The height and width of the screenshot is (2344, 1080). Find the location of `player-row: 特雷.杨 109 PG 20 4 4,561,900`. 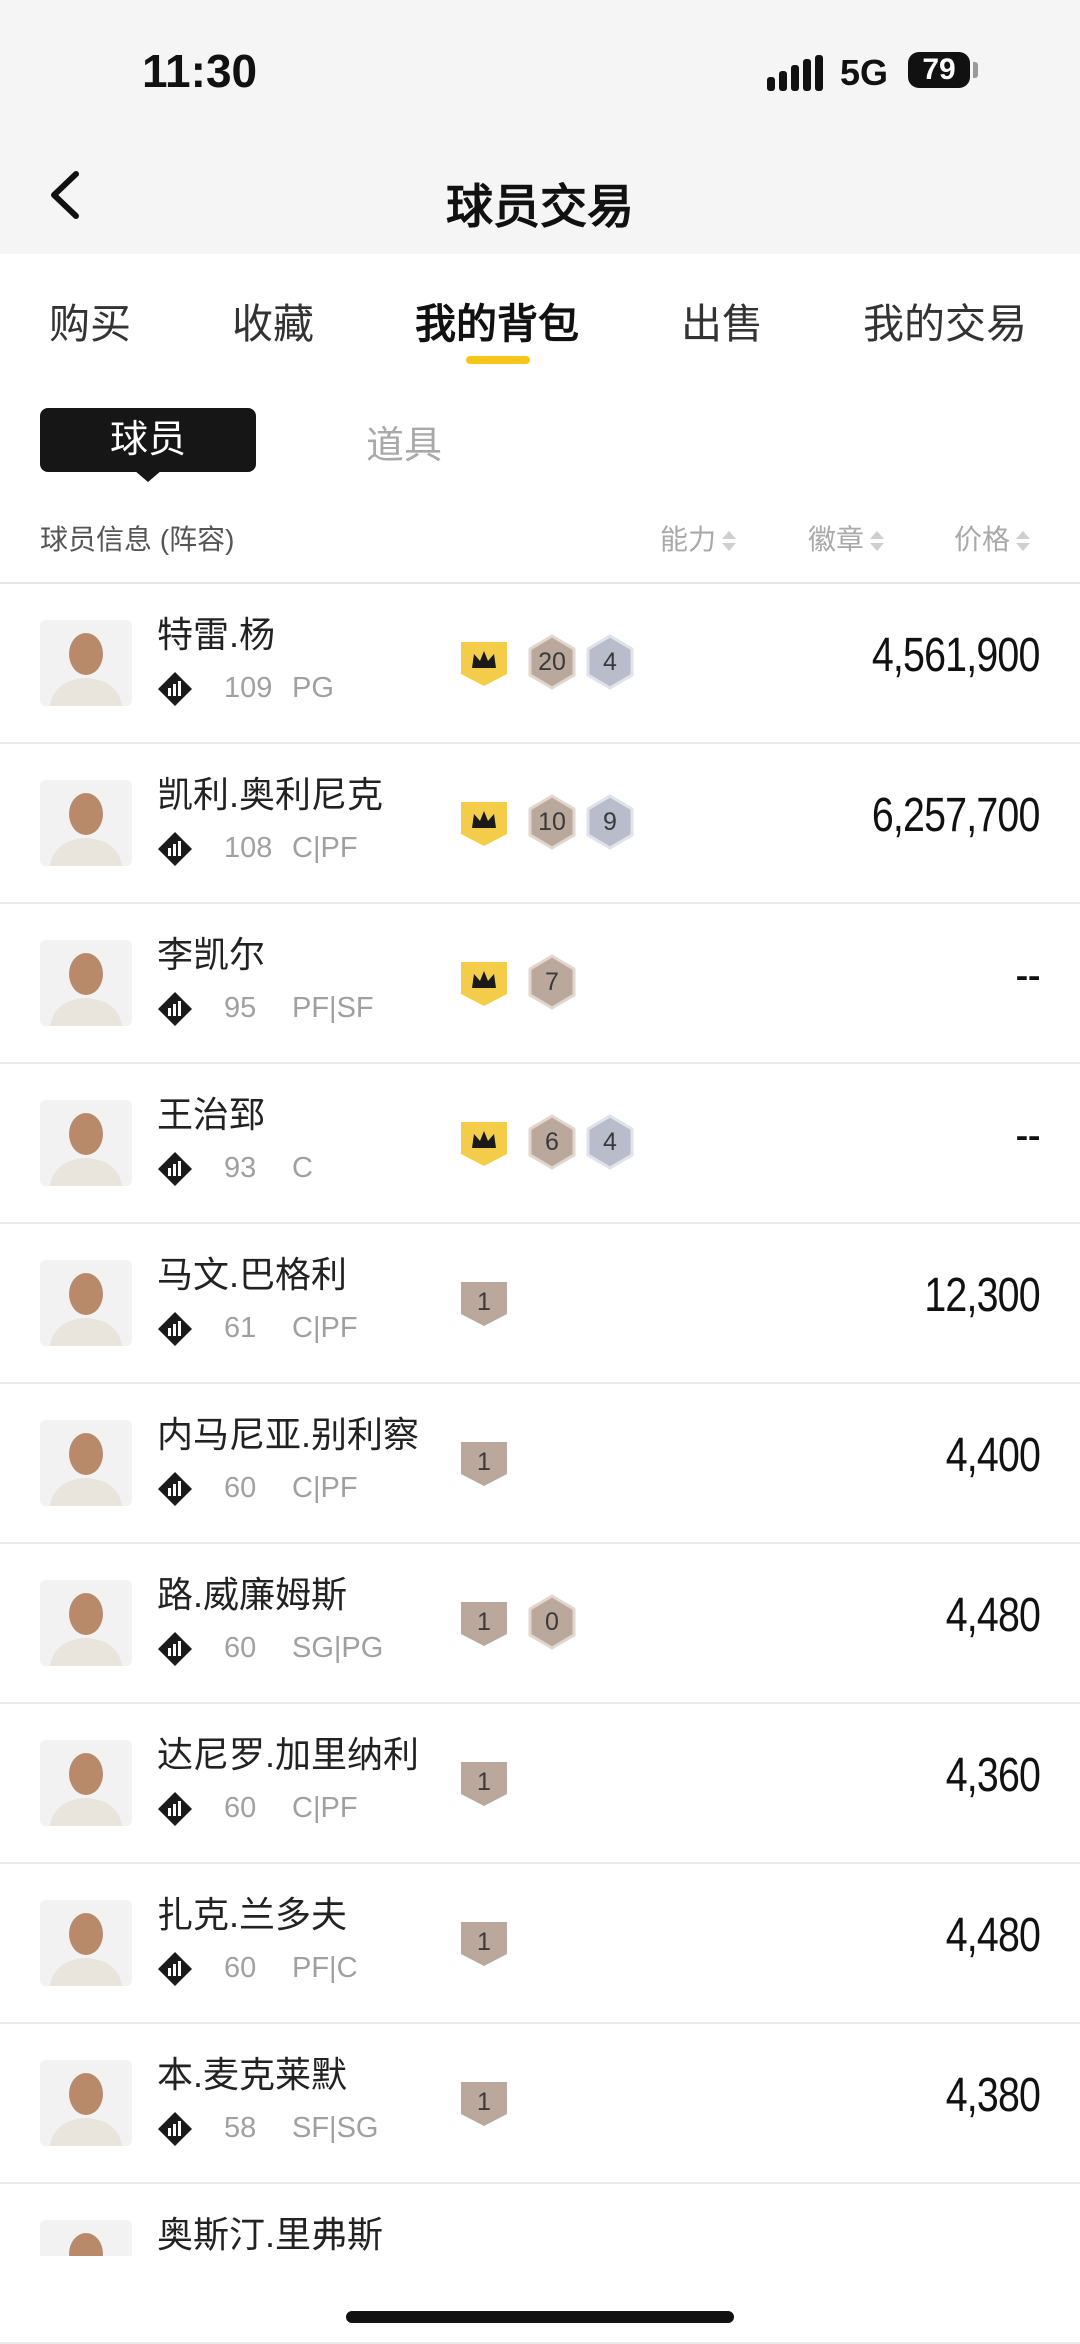

player-row: 特雷.杨 109 PG 20 4 4,561,900 is located at coordinates (540, 664).